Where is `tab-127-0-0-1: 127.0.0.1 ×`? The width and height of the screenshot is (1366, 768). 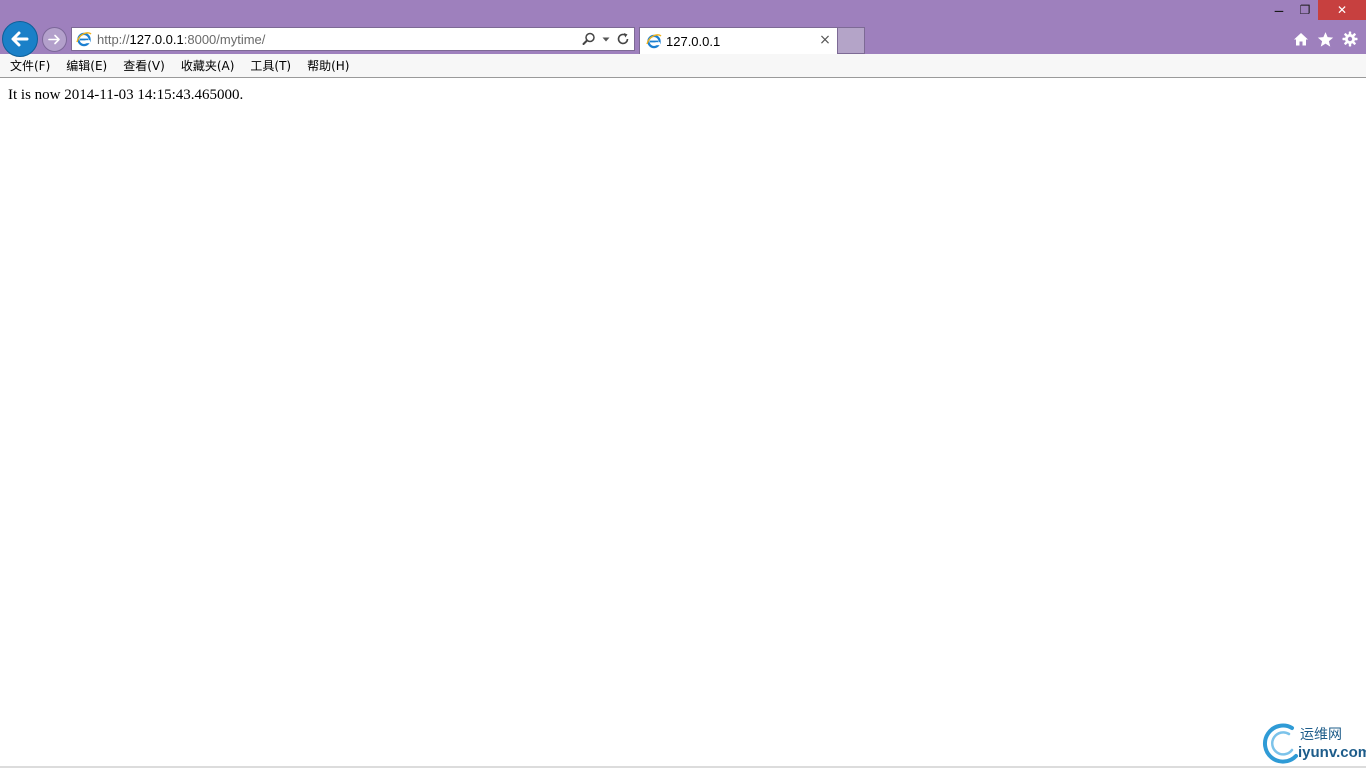 tab-127-0-0-1: 127.0.0.1 × is located at coordinates (738, 40).